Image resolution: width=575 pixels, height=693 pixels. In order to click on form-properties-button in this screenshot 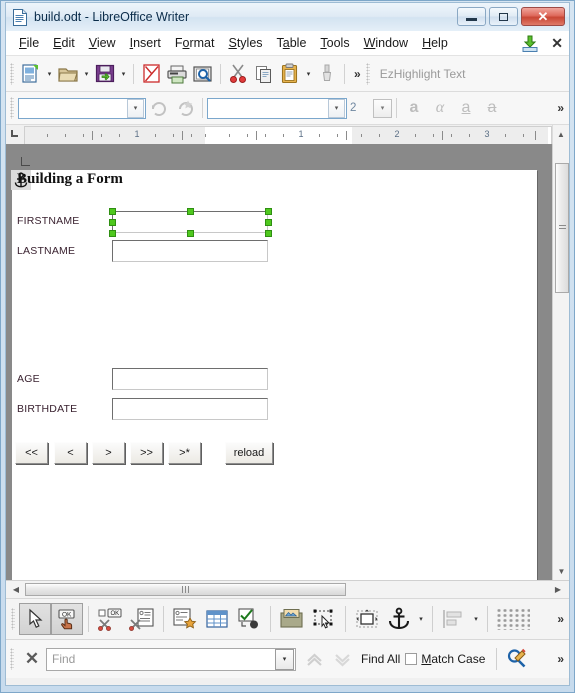, I will do `click(142, 619)`.